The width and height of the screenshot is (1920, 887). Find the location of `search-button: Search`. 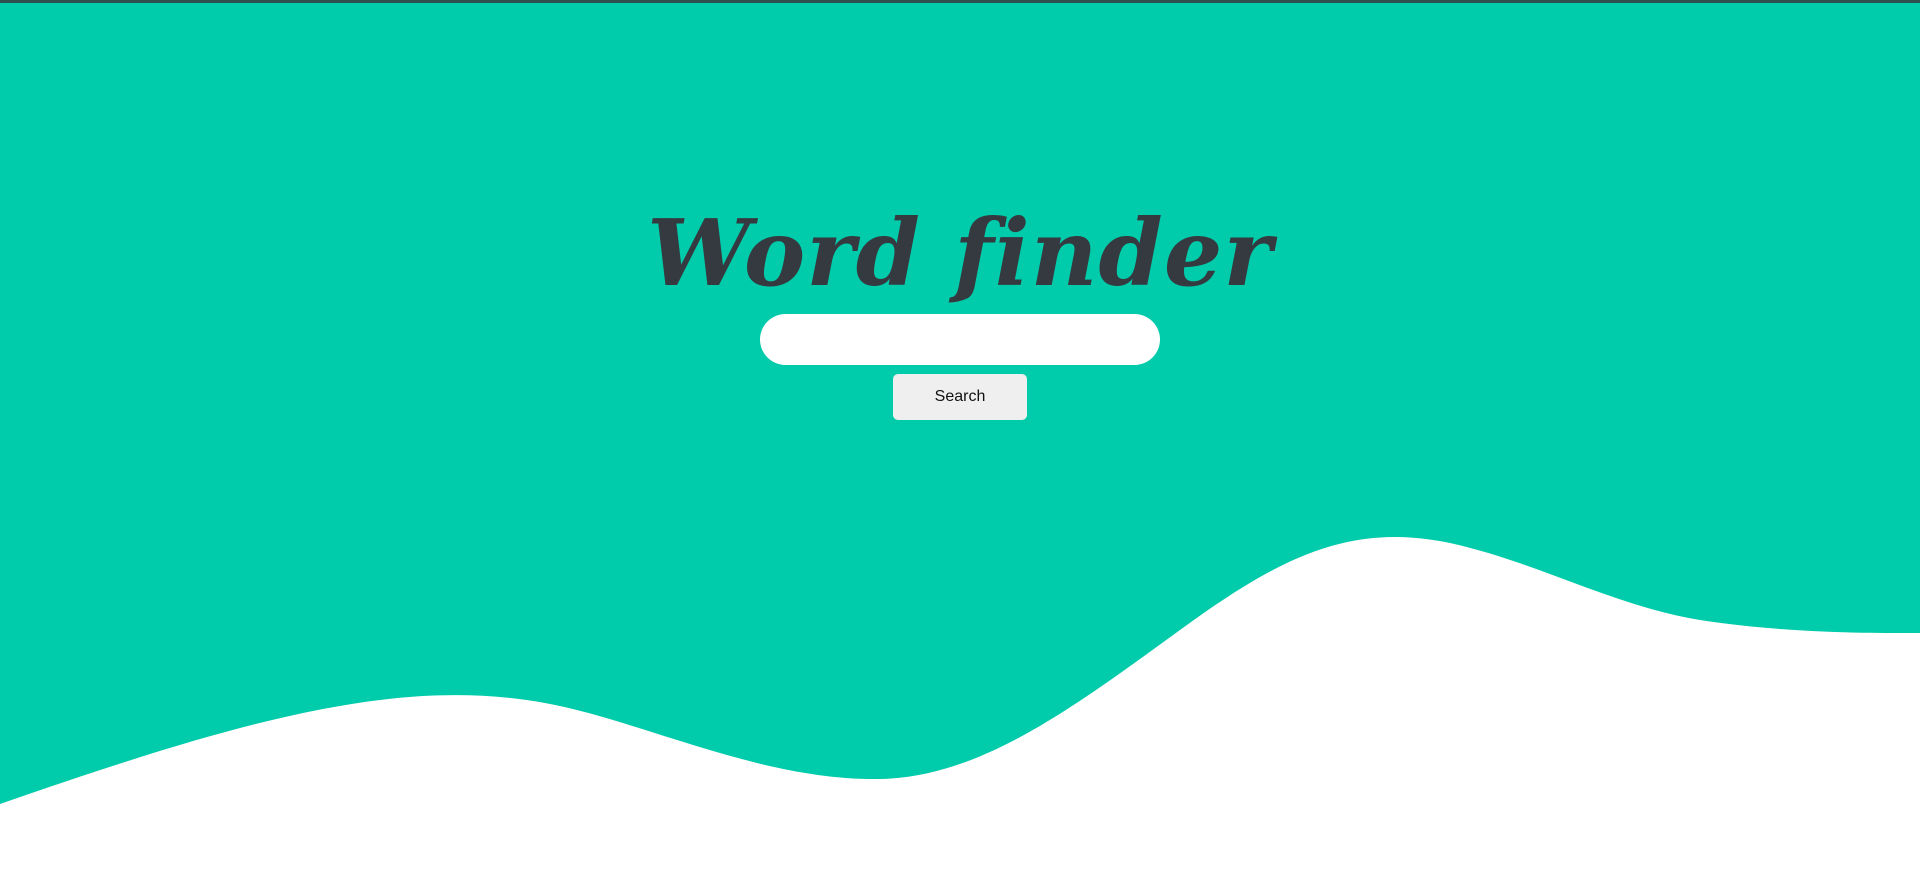

search-button: Search is located at coordinates (960, 397).